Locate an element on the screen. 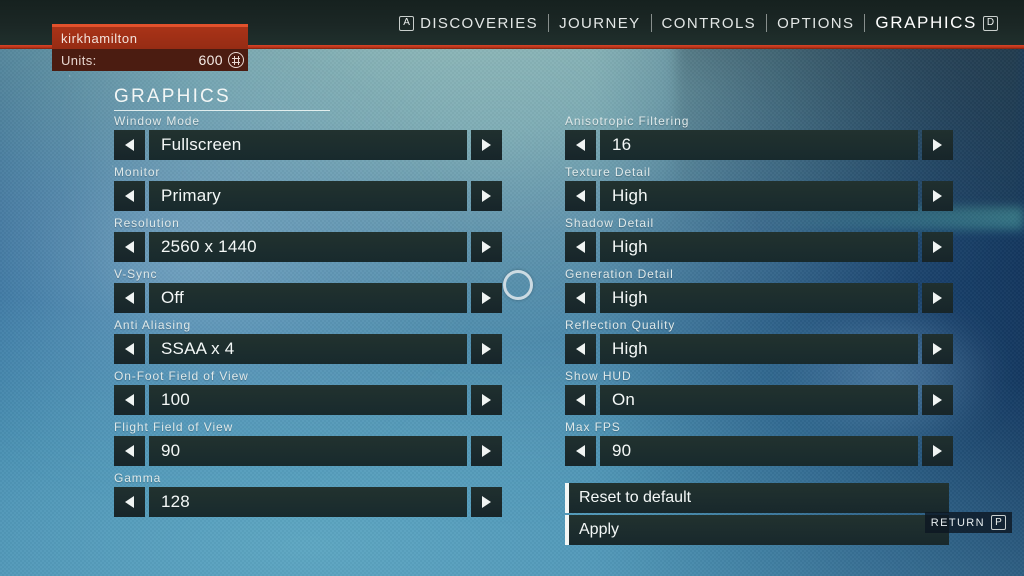  prev-arrow-icon-monitor is located at coordinates (129, 196).